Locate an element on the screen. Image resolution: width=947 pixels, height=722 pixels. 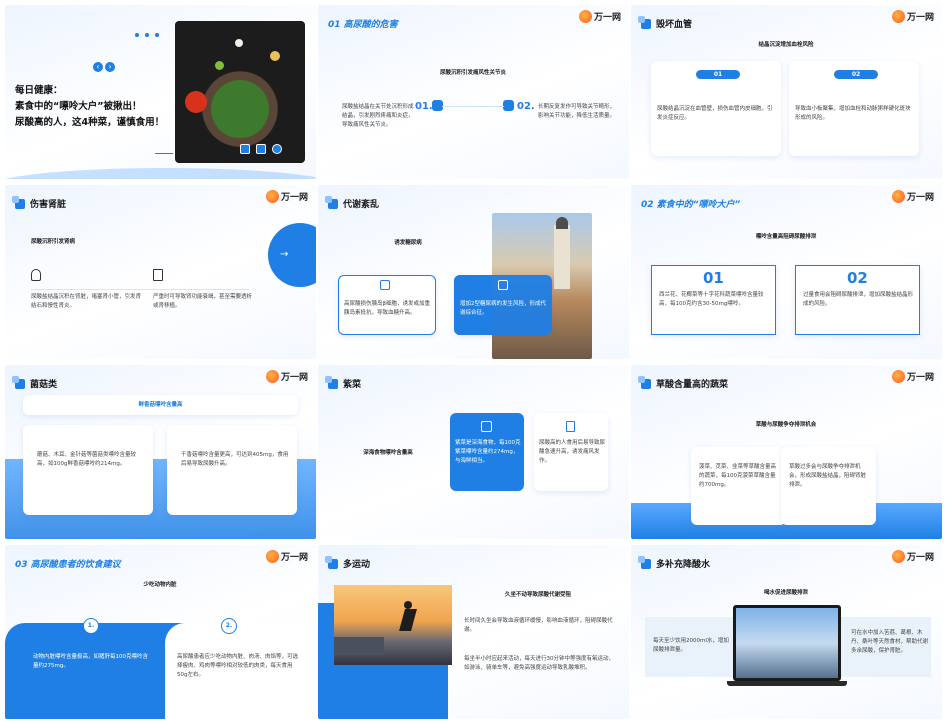
step-2-badge: 2. is located at coordinates (229, 626).